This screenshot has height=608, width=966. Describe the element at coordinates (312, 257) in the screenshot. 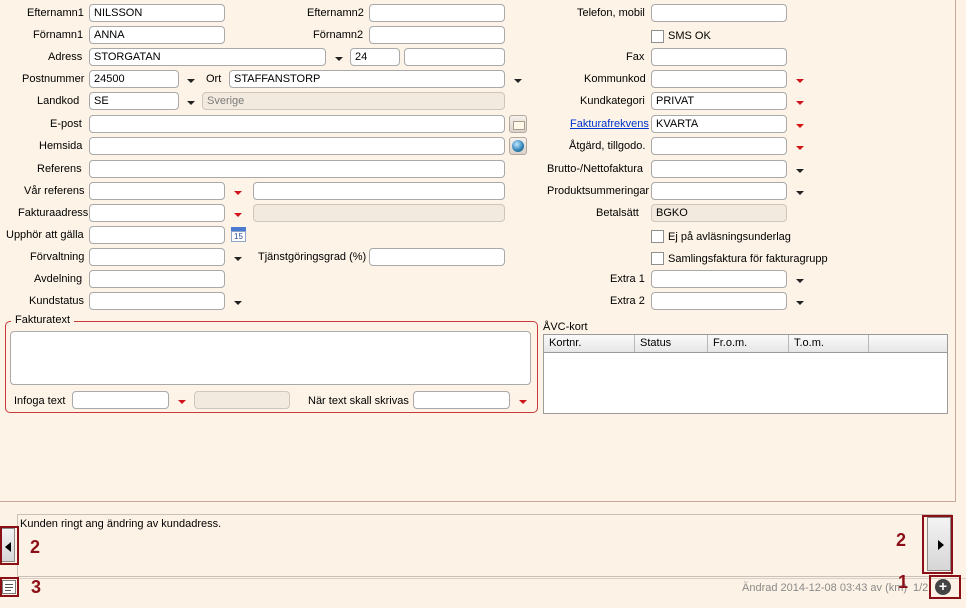

I see `tjanstgoringsgrad-label: Tjänstgöringsgrad (%)` at that location.